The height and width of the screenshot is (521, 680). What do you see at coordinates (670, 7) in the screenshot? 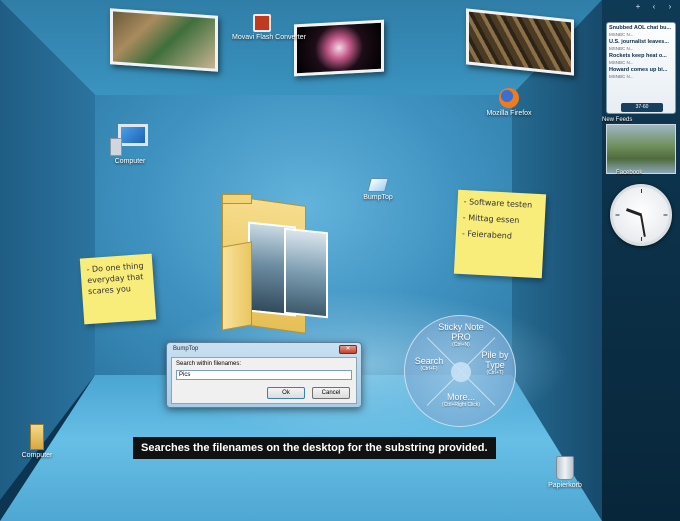
I see `next-icon: ›` at bounding box center [670, 7].